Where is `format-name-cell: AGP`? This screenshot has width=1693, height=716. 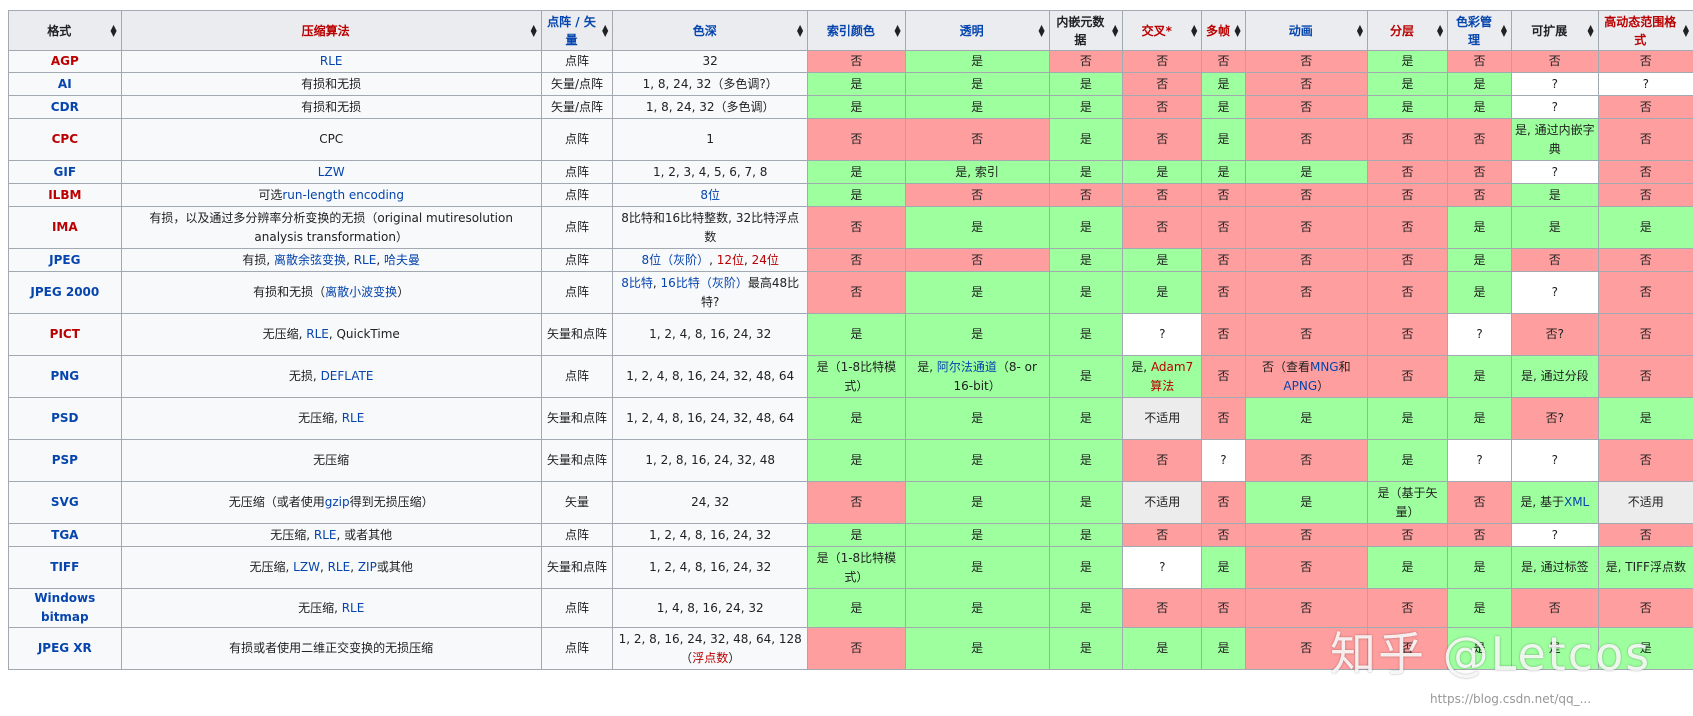 format-name-cell: AGP is located at coordinates (65, 61).